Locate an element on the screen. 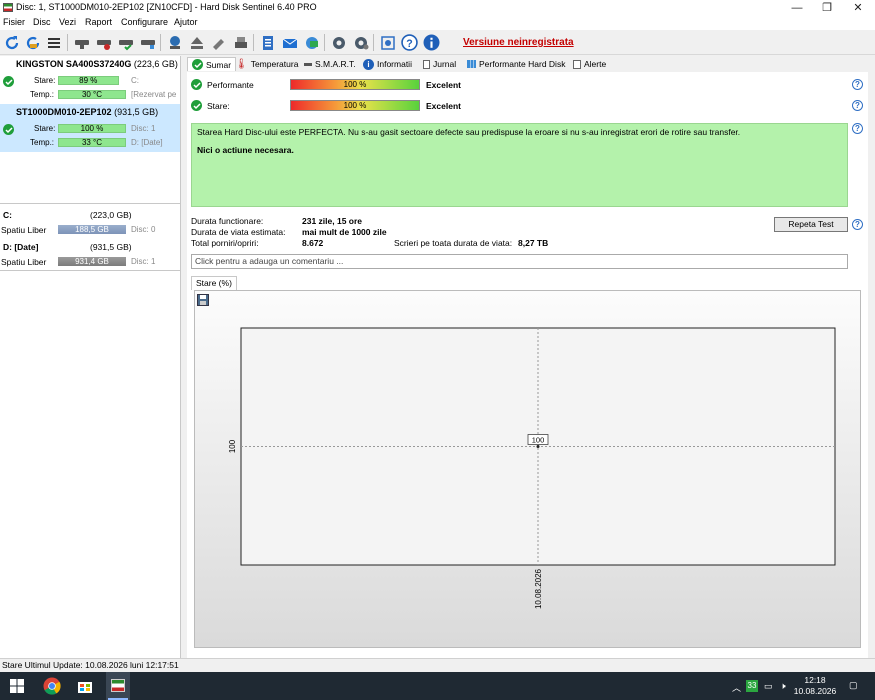 This screenshot has height=700, width=875. disk-check-icon is located at coordinates (125, 42).